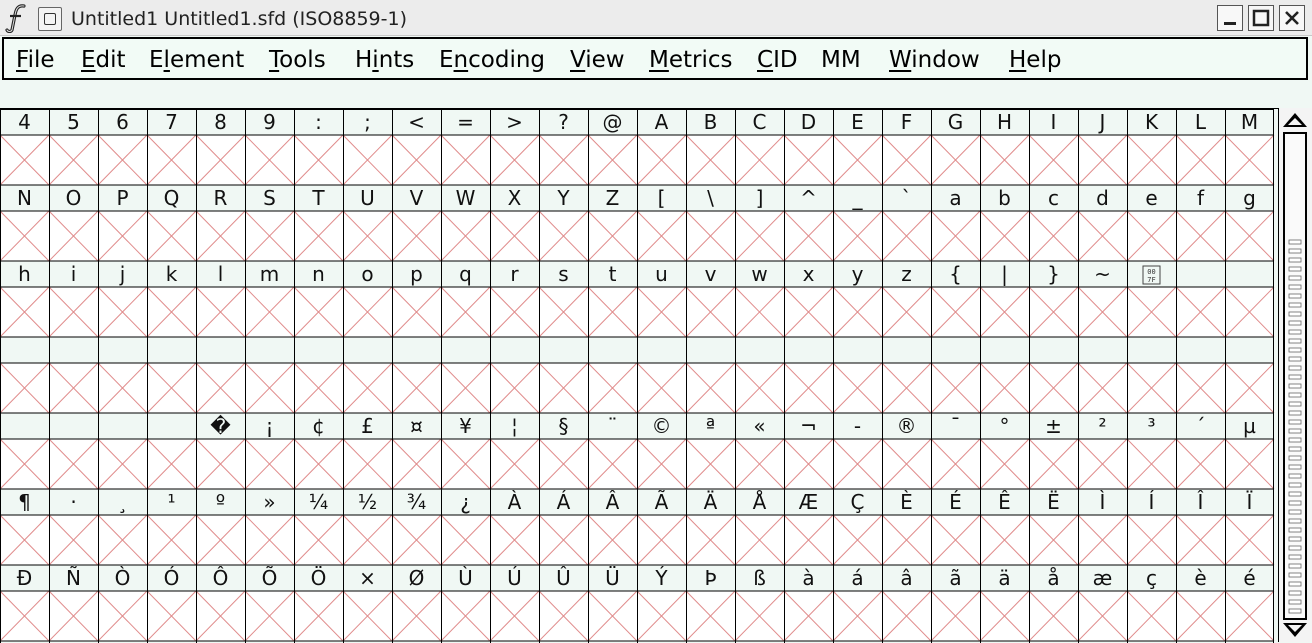 This screenshot has width=1312, height=643. I want to click on glyph-label: B, so click(711, 122).